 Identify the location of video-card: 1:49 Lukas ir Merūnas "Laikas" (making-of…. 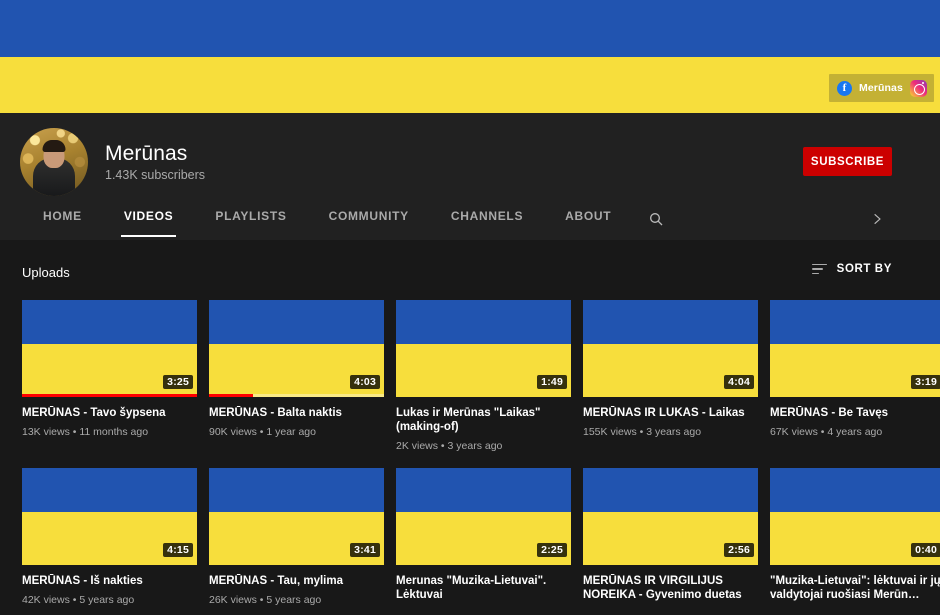
(483, 376).